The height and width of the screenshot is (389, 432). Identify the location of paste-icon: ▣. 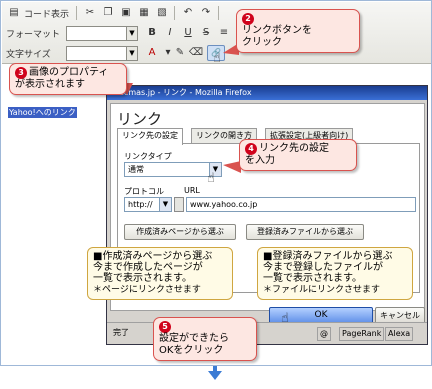
(126, 13).